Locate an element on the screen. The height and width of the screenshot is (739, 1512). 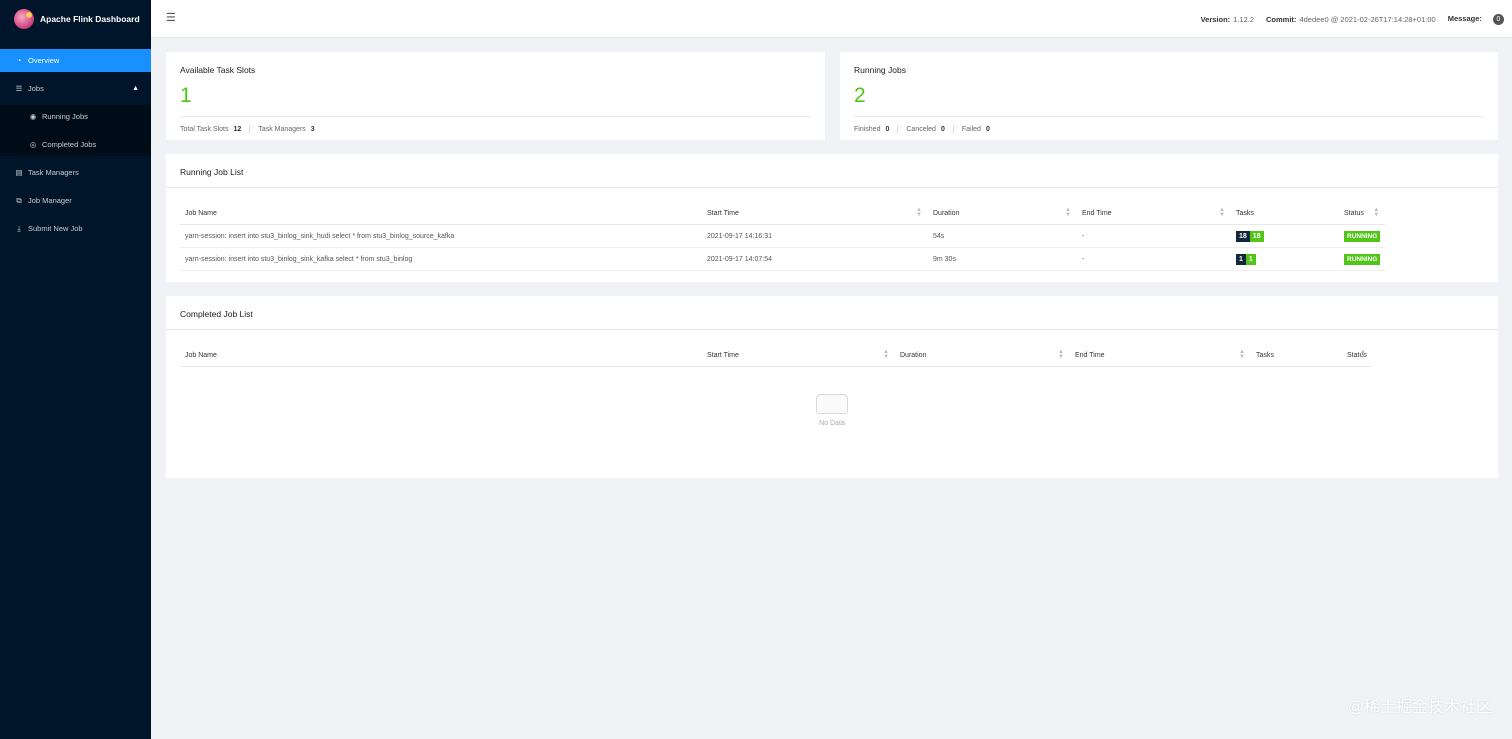
play-circle-icon: ◉ is located at coordinates (33, 116).